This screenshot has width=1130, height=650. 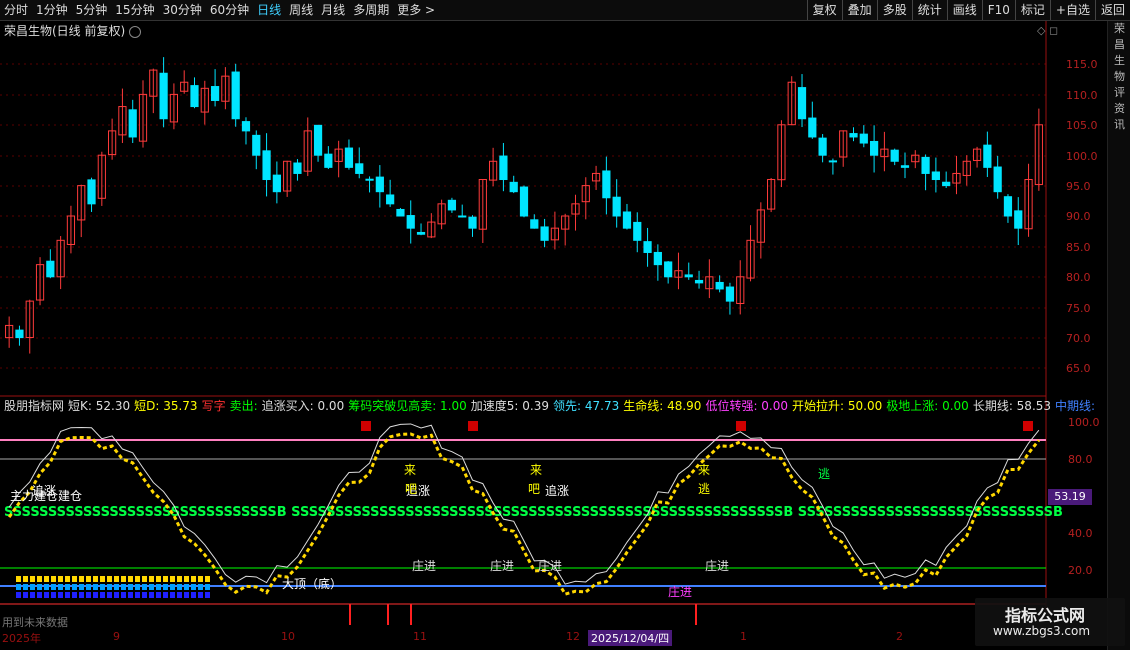 What do you see at coordinates (1119, 29) in the screenshot?
I see `side-label: 荣` at bounding box center [1119, 29].